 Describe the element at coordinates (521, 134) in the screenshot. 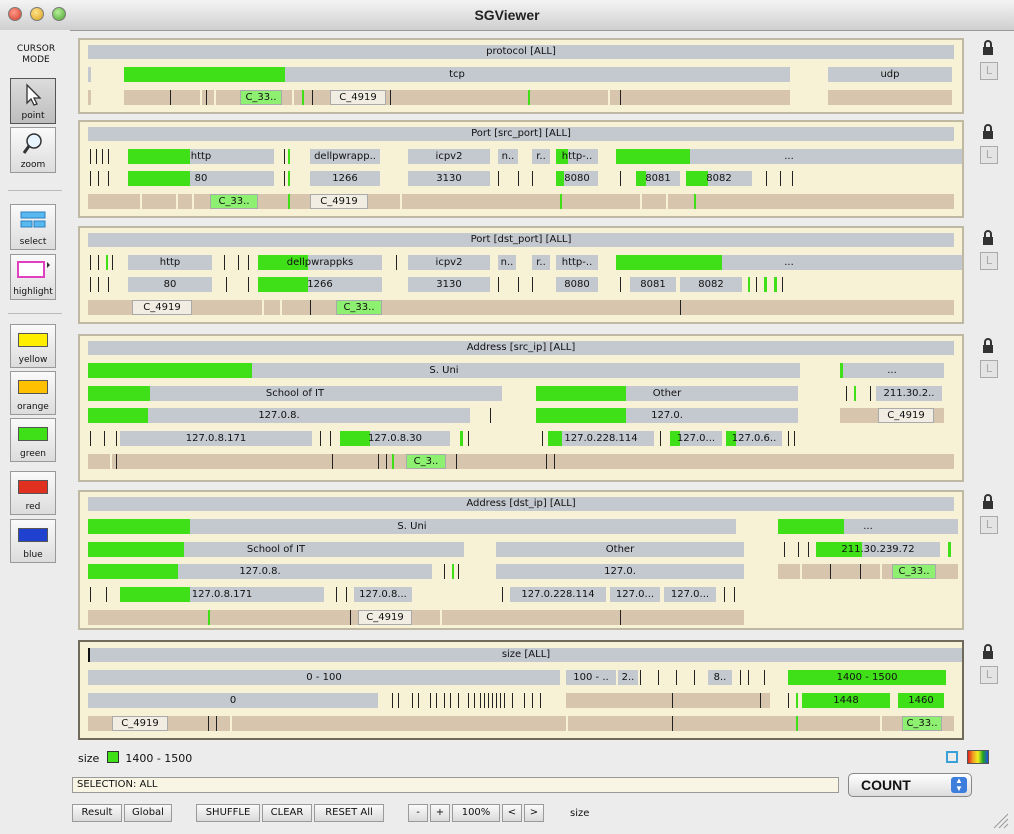

I see `panel-title: Port [src_port] [ALL]` at that location.